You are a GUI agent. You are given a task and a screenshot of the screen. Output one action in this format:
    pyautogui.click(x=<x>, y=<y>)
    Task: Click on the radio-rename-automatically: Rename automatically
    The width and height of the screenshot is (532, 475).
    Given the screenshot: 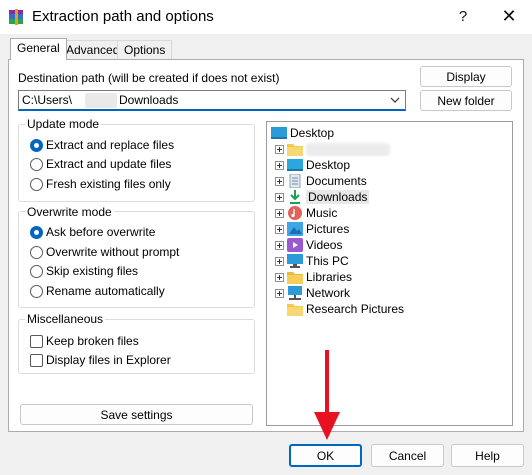 What is the action you would take?
    pyautogui.click(x=97, y=291)
    